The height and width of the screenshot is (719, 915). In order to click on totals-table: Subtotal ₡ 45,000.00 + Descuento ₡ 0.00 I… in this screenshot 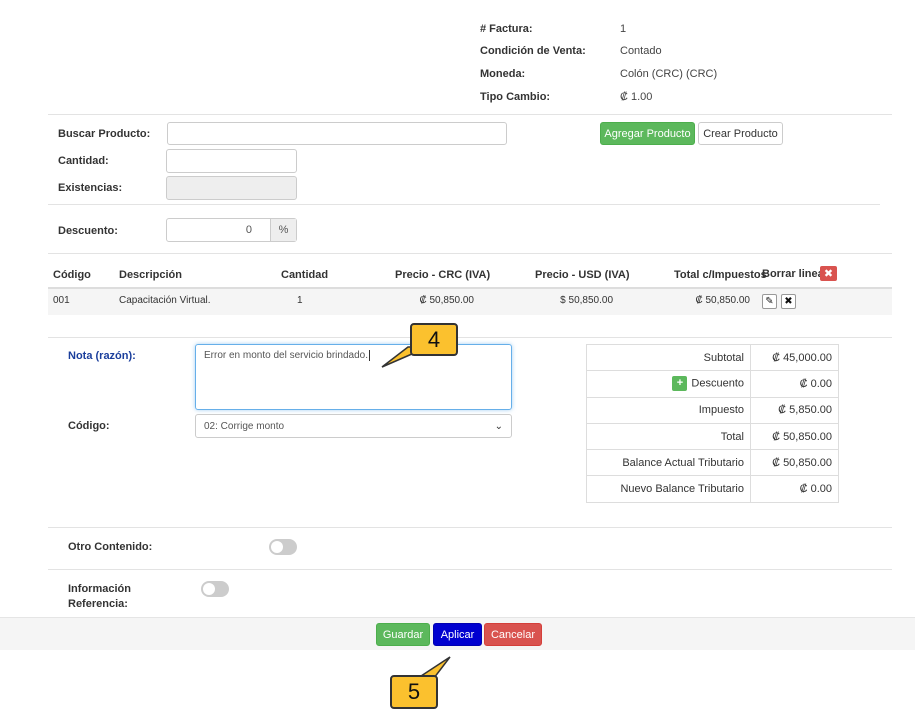, I will do `click(712, 423)`.